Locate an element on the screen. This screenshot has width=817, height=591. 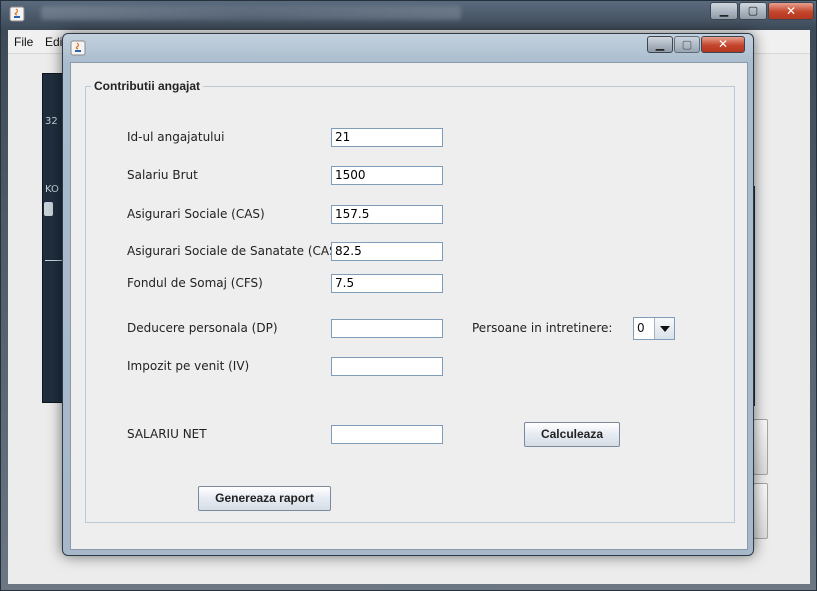
chevron-down-icon is located at coordinates (664, 328).